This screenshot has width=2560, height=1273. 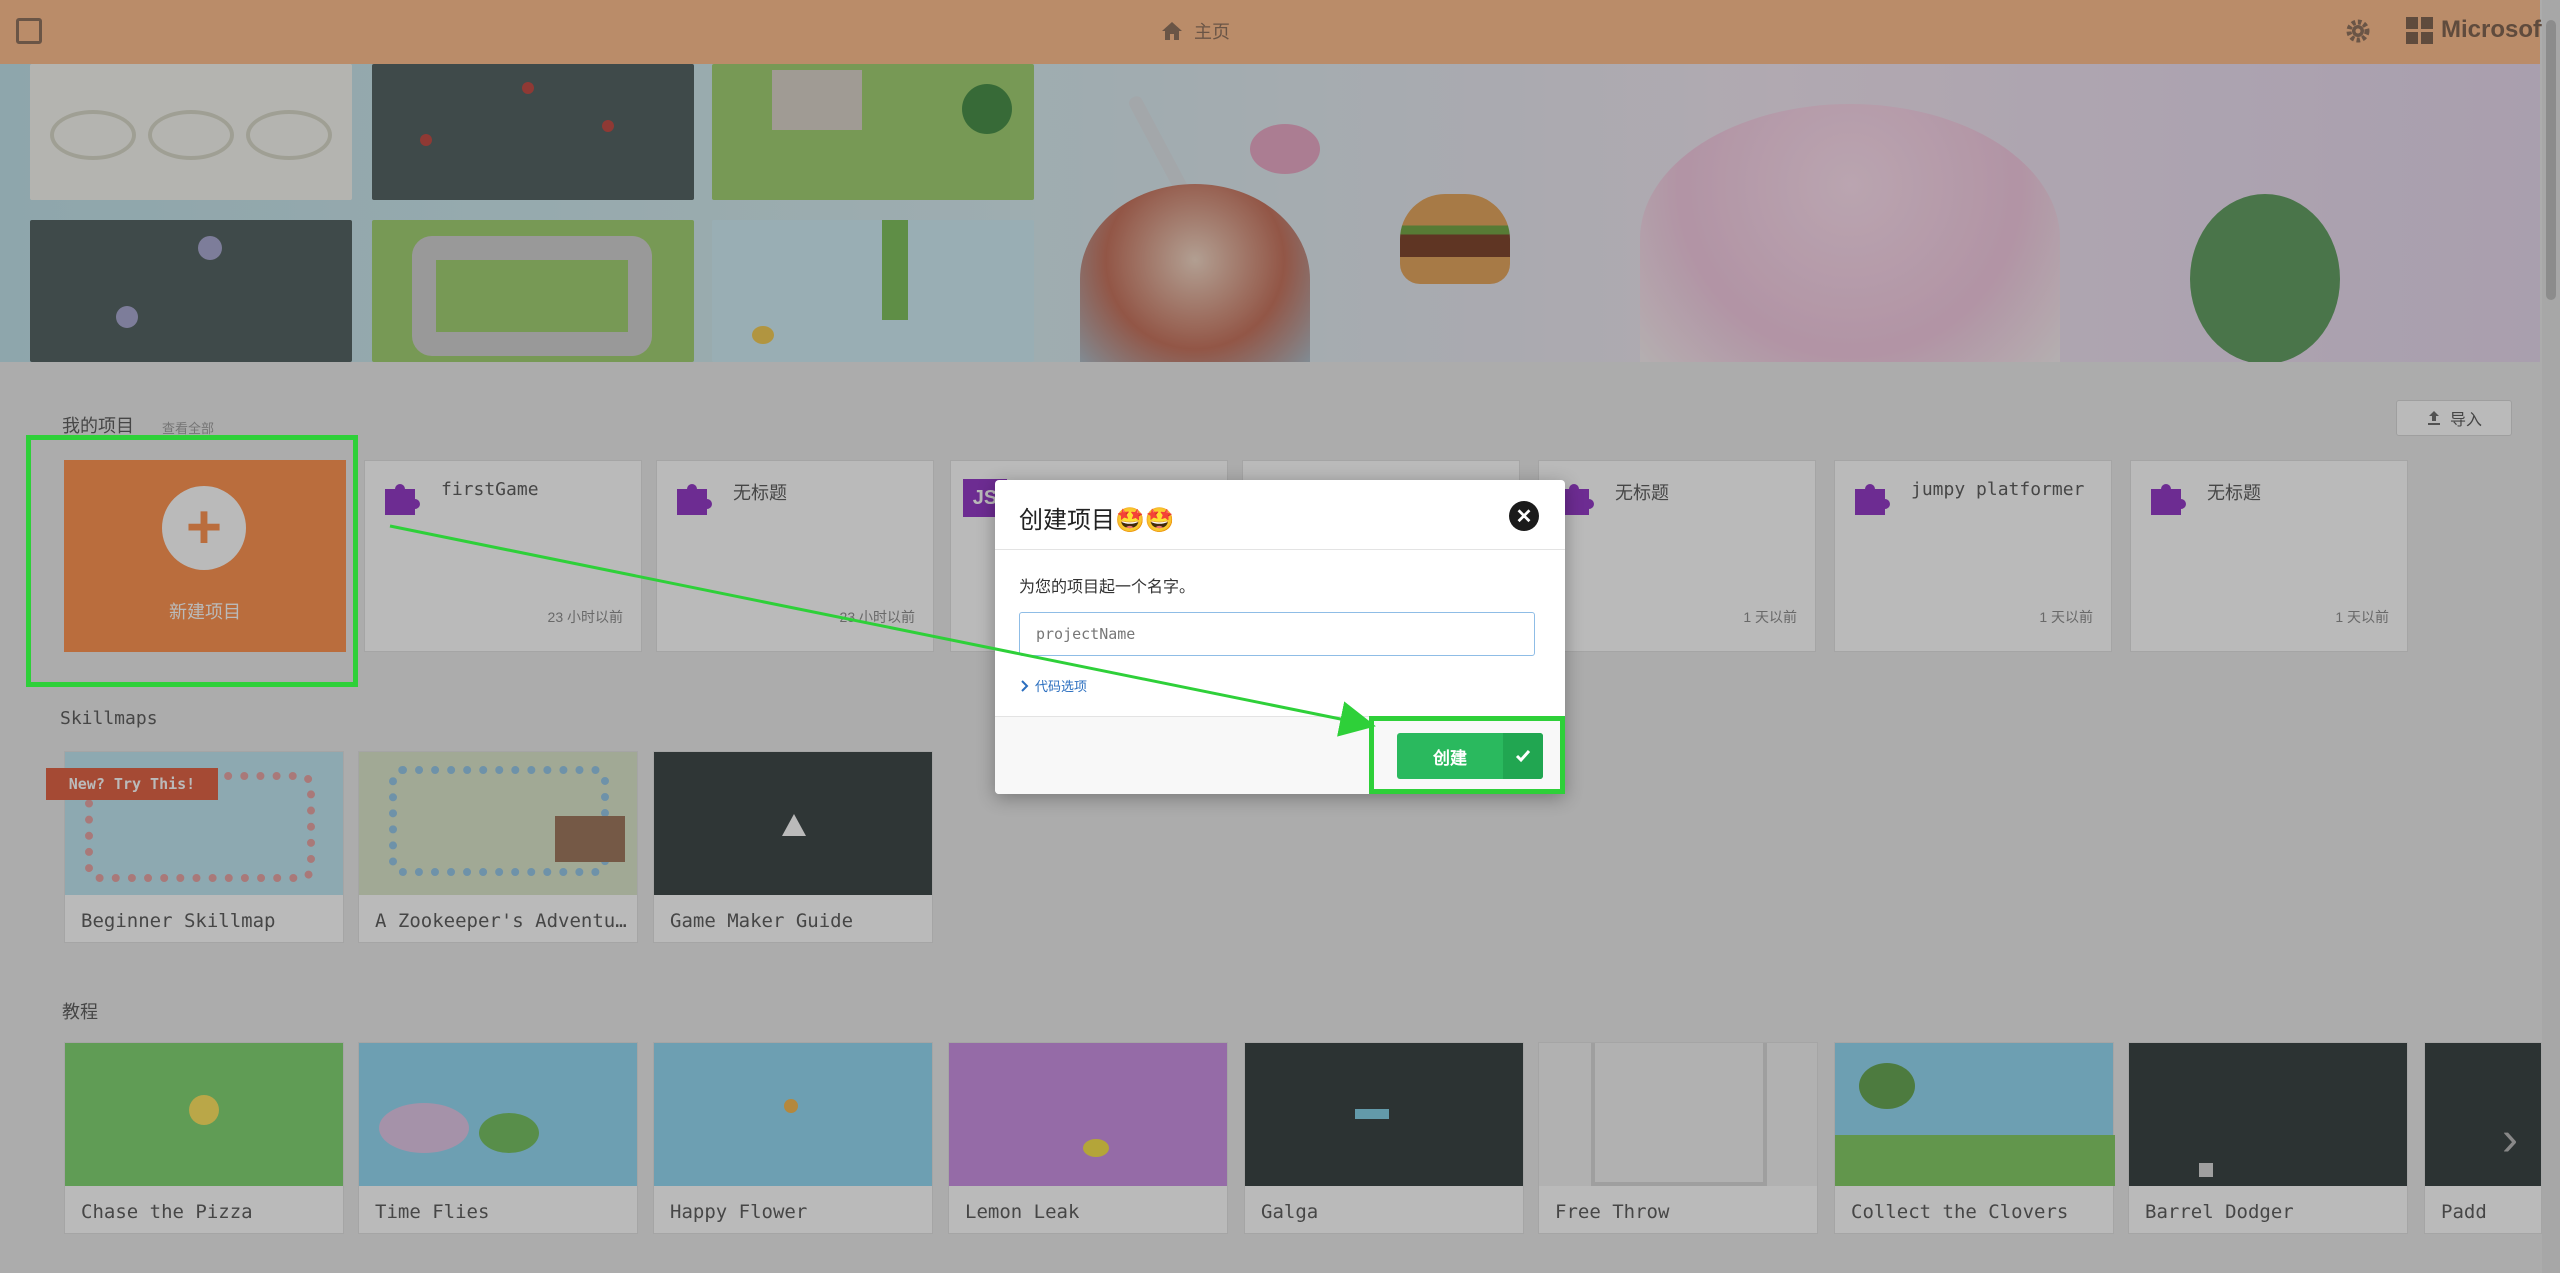 I want to click on code-options-label: 代码选项, so click(x=1061, y=686).